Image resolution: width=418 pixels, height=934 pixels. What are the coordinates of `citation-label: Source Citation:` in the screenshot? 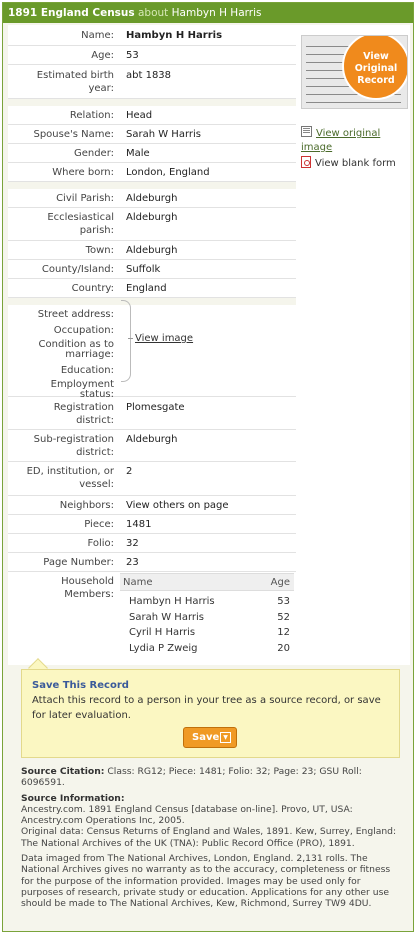 It's located at (63, 771).